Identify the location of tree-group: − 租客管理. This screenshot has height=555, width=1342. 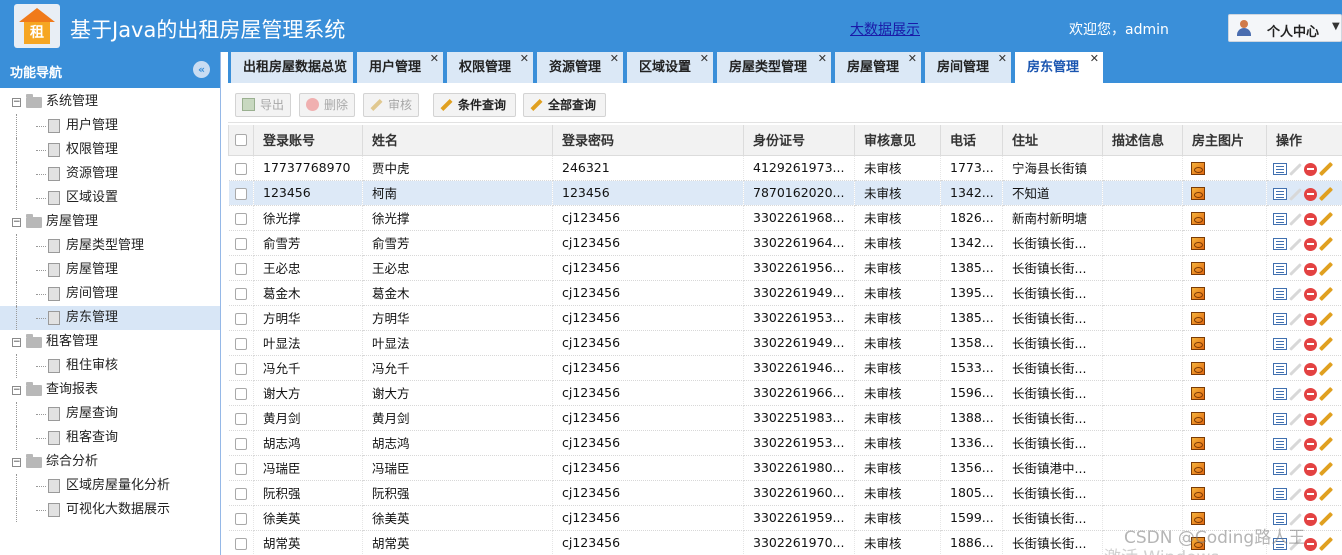
(110, 342).